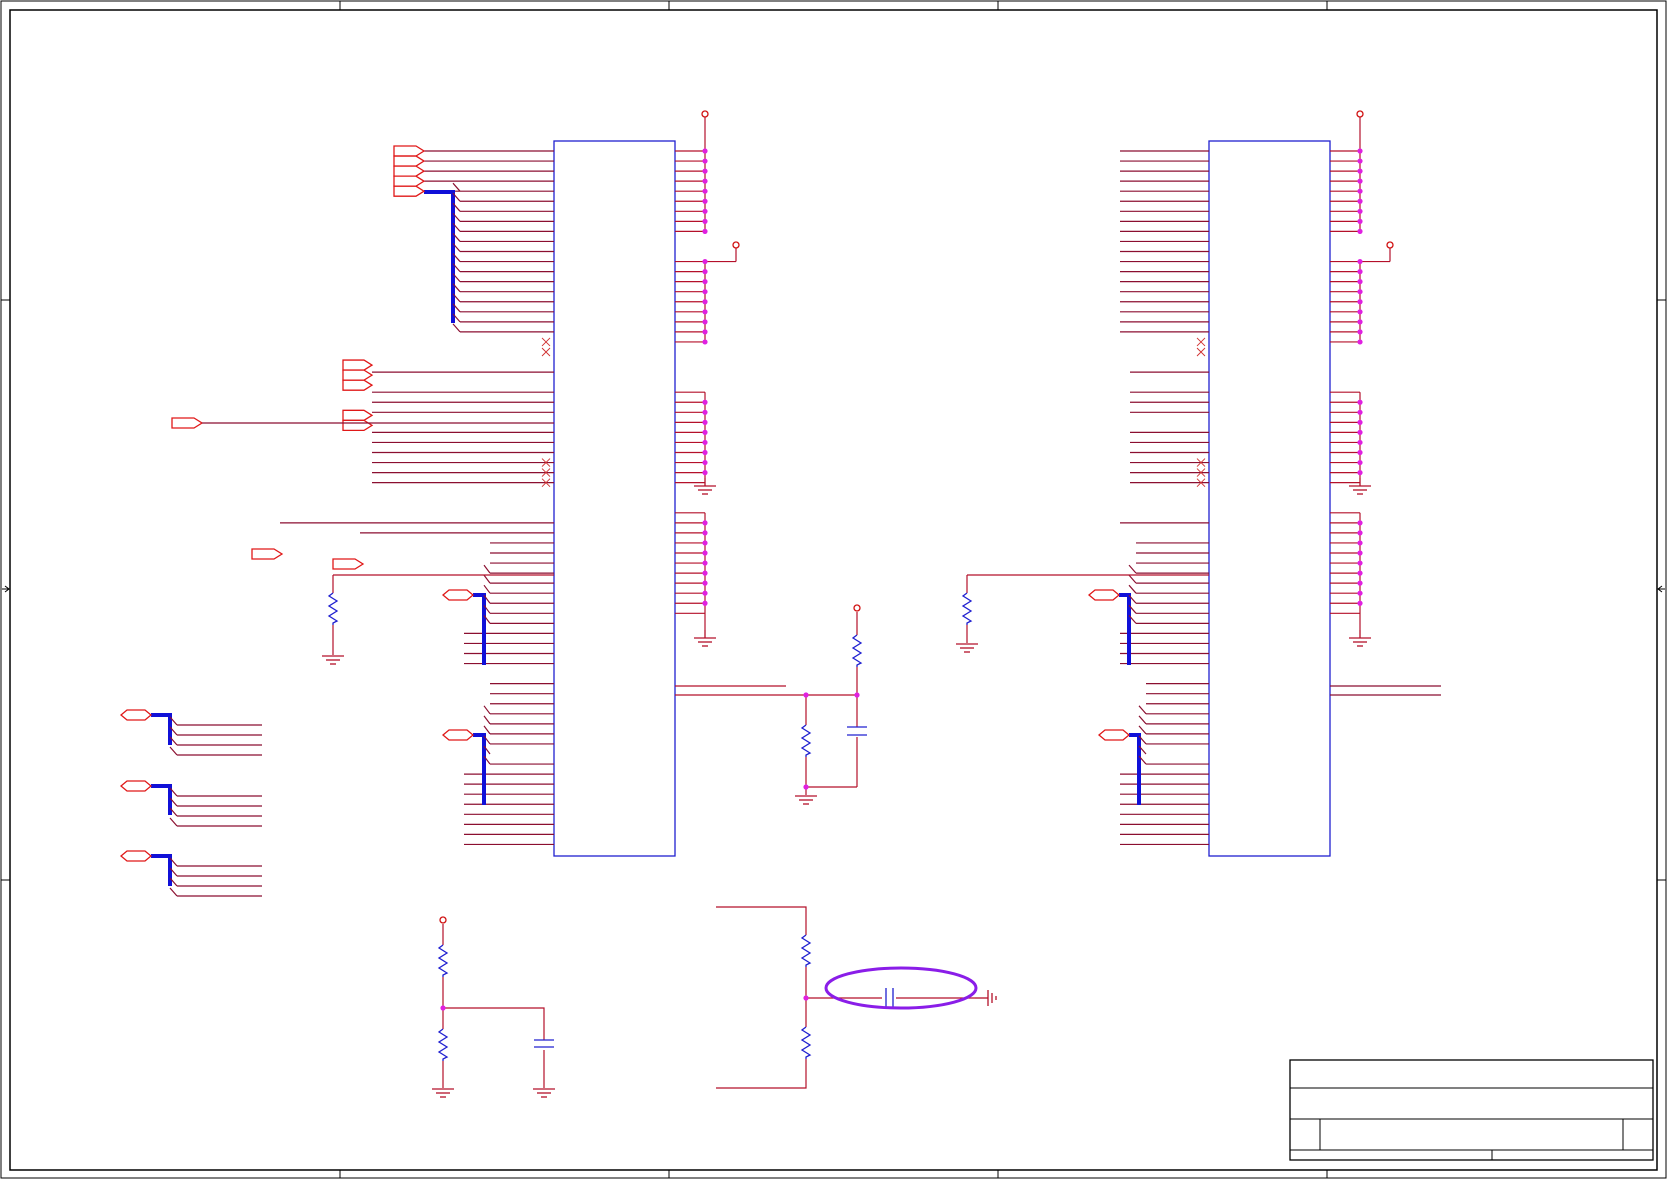 This screenshot has width=1667, height=1179. Describe the element at coordinates (901, 988) in the screenshot. I see `highlight-ellipse` at that location.